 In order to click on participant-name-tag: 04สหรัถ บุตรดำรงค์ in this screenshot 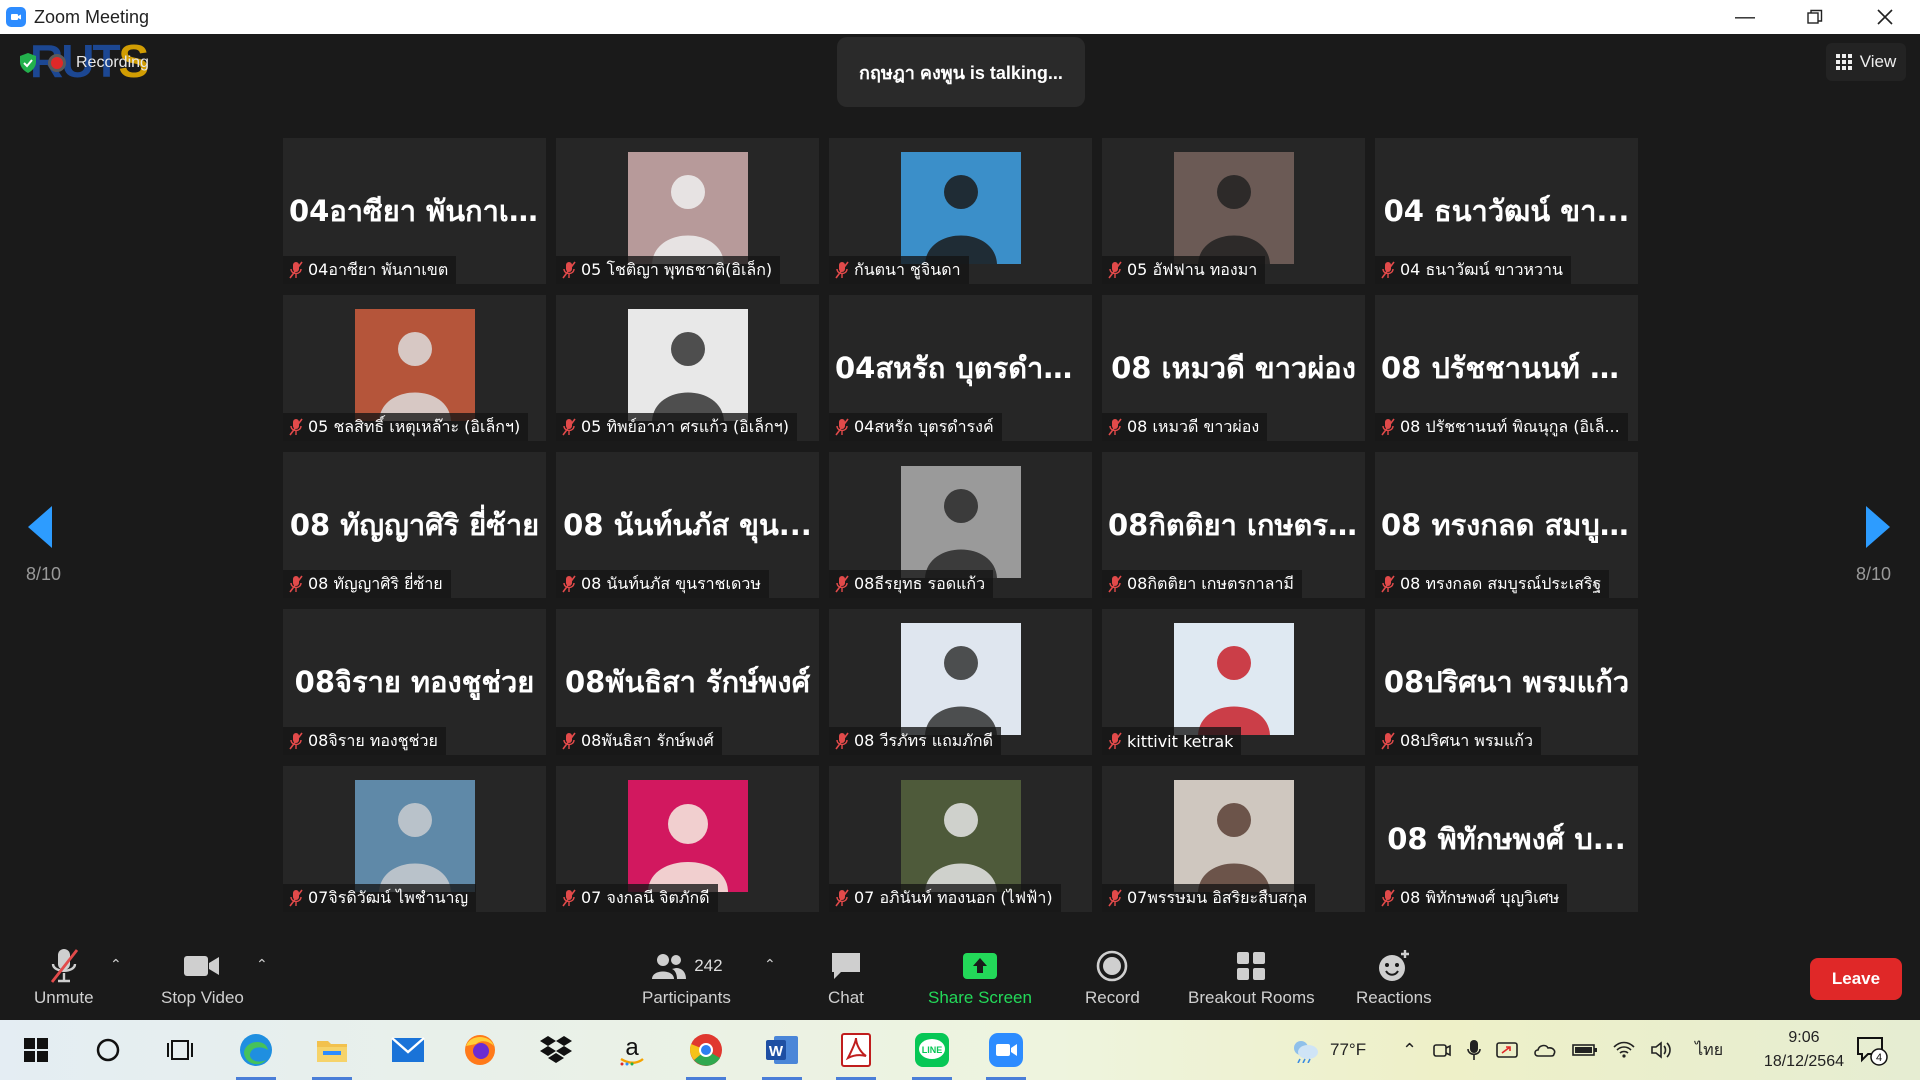, I will do `click(915, 427)`.